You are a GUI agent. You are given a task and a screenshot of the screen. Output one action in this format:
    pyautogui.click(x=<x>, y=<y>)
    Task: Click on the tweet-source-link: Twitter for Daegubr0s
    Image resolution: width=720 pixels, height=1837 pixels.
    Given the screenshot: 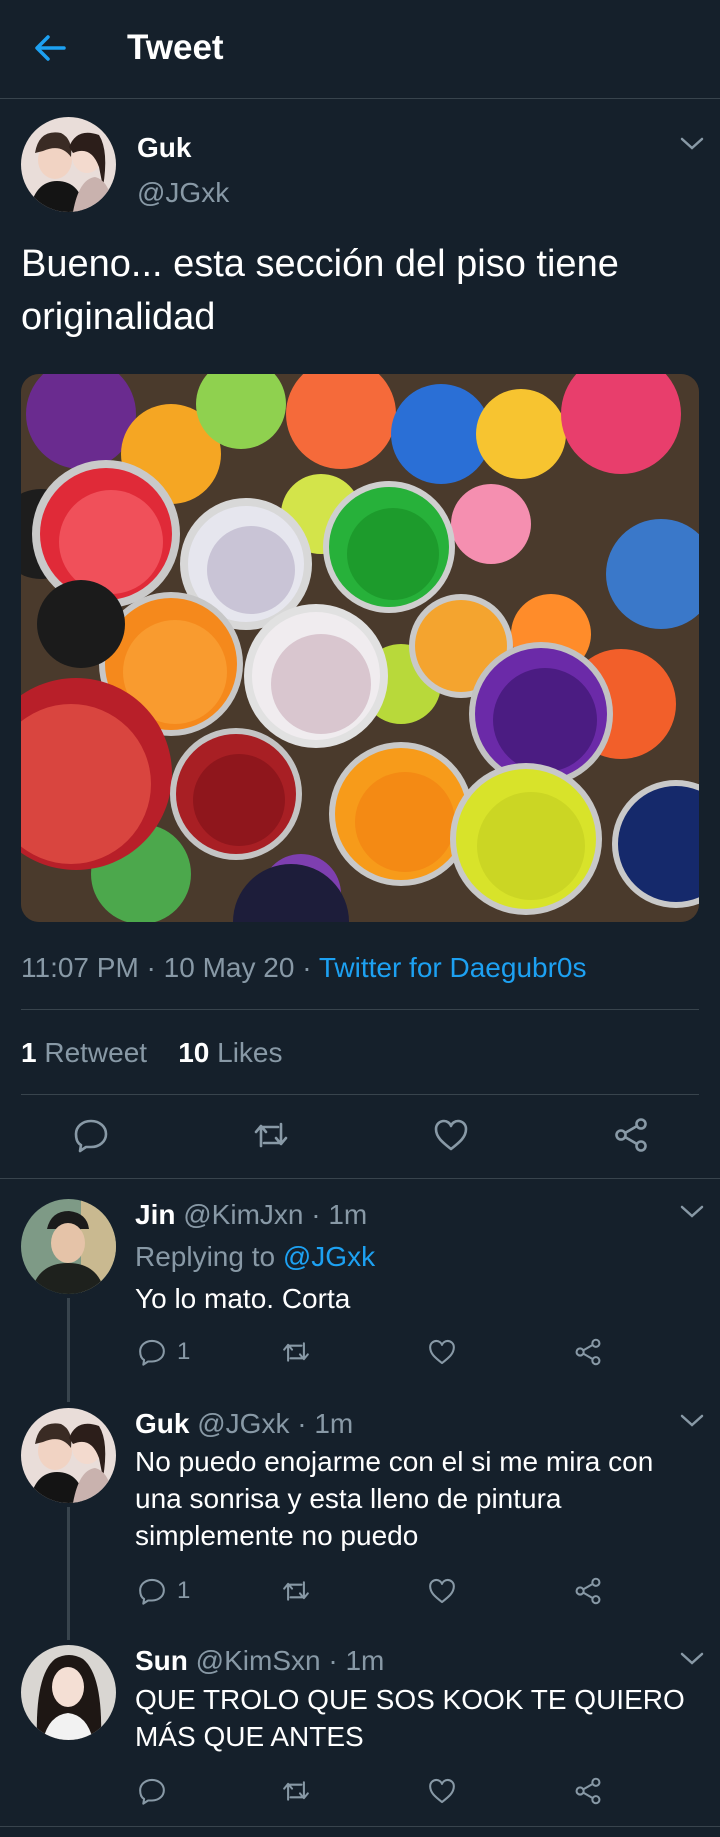 What is the action you would take?
    pyautogui.click(x=453, y=967)
    